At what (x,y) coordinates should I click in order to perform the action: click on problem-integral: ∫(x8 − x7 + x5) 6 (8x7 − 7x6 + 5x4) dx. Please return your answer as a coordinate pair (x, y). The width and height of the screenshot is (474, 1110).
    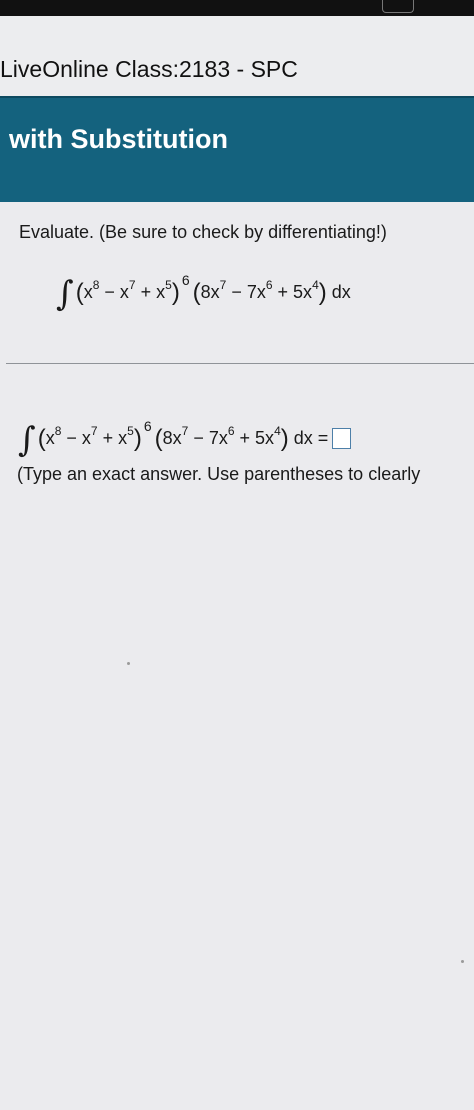
    Looking at the image, I should click on (203, 293).